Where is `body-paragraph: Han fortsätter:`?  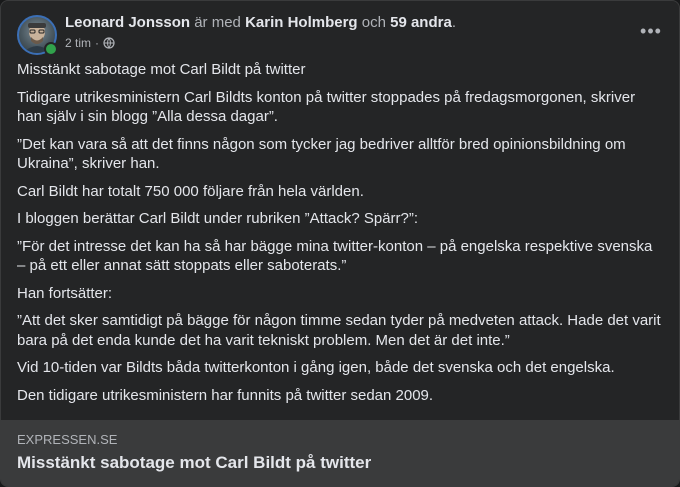 body-paragraph: Han fortsätter: is located at coordinates (65, 293).